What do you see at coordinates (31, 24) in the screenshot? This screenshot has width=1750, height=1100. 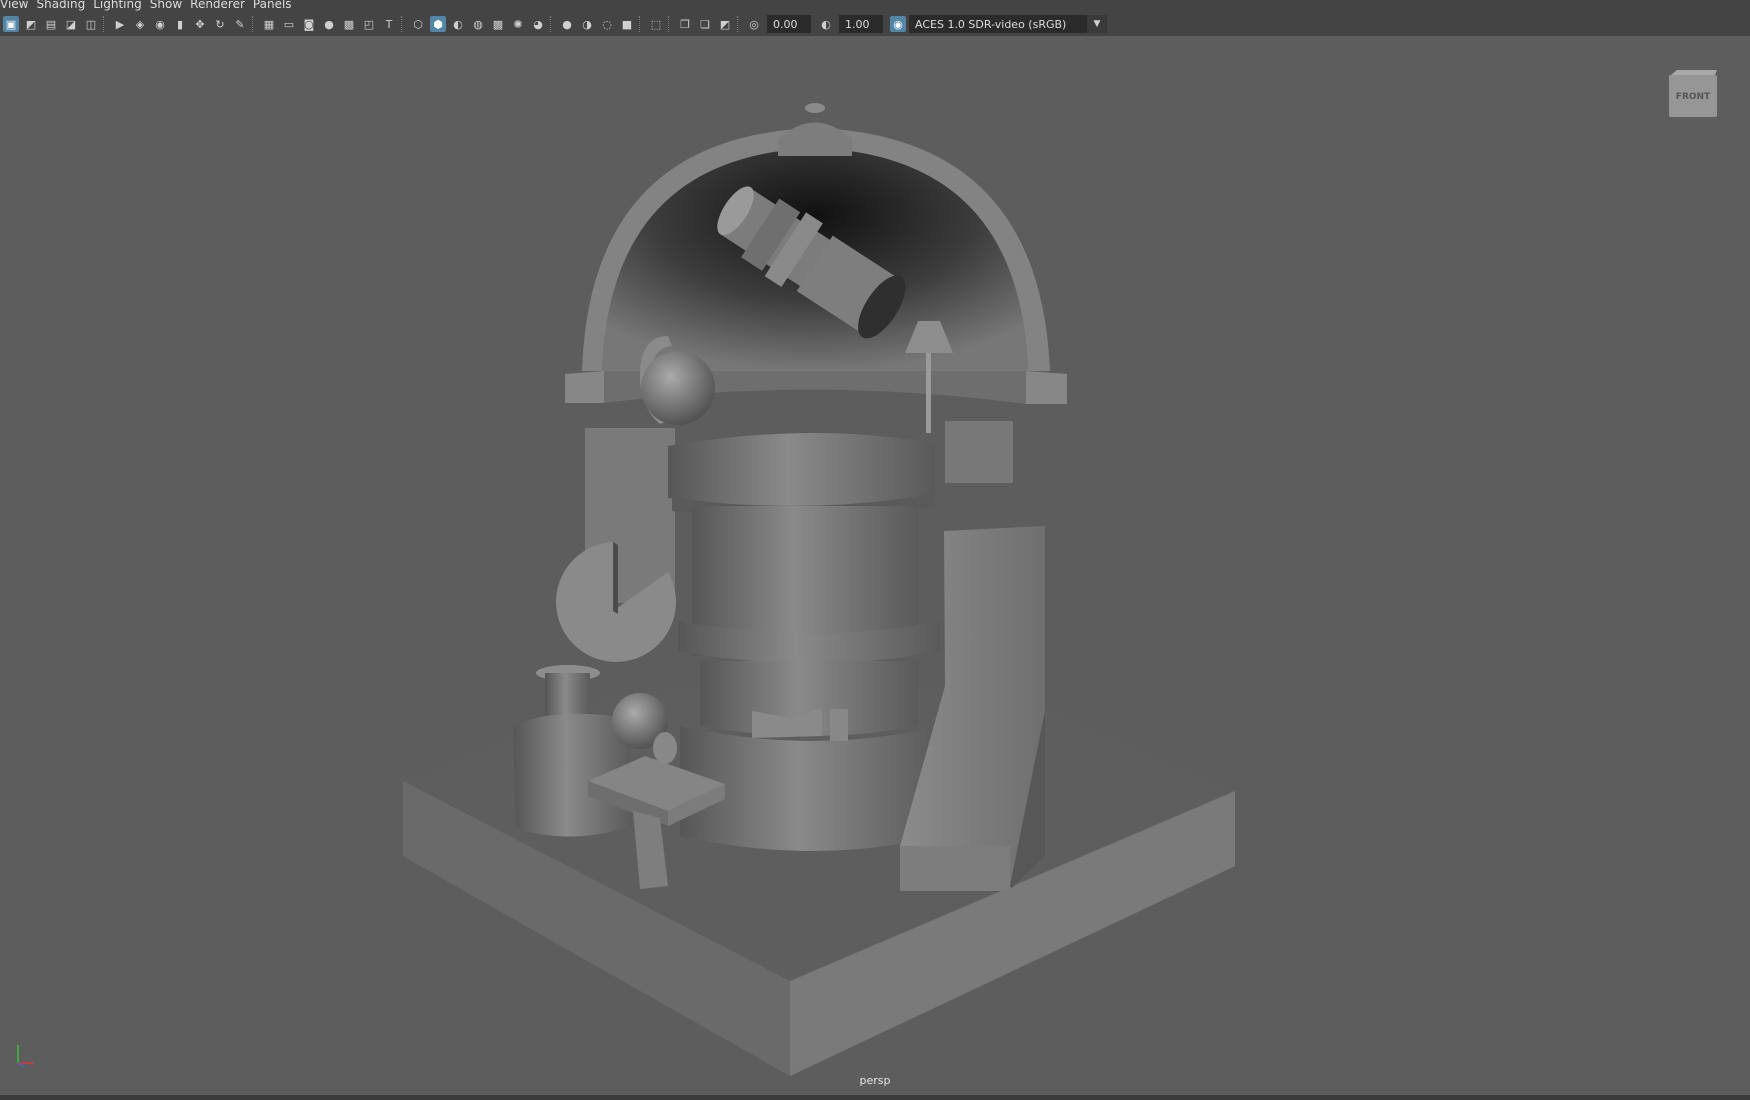 I see `camera-attributes-icon: ◩` at bounding box center [31, 24].